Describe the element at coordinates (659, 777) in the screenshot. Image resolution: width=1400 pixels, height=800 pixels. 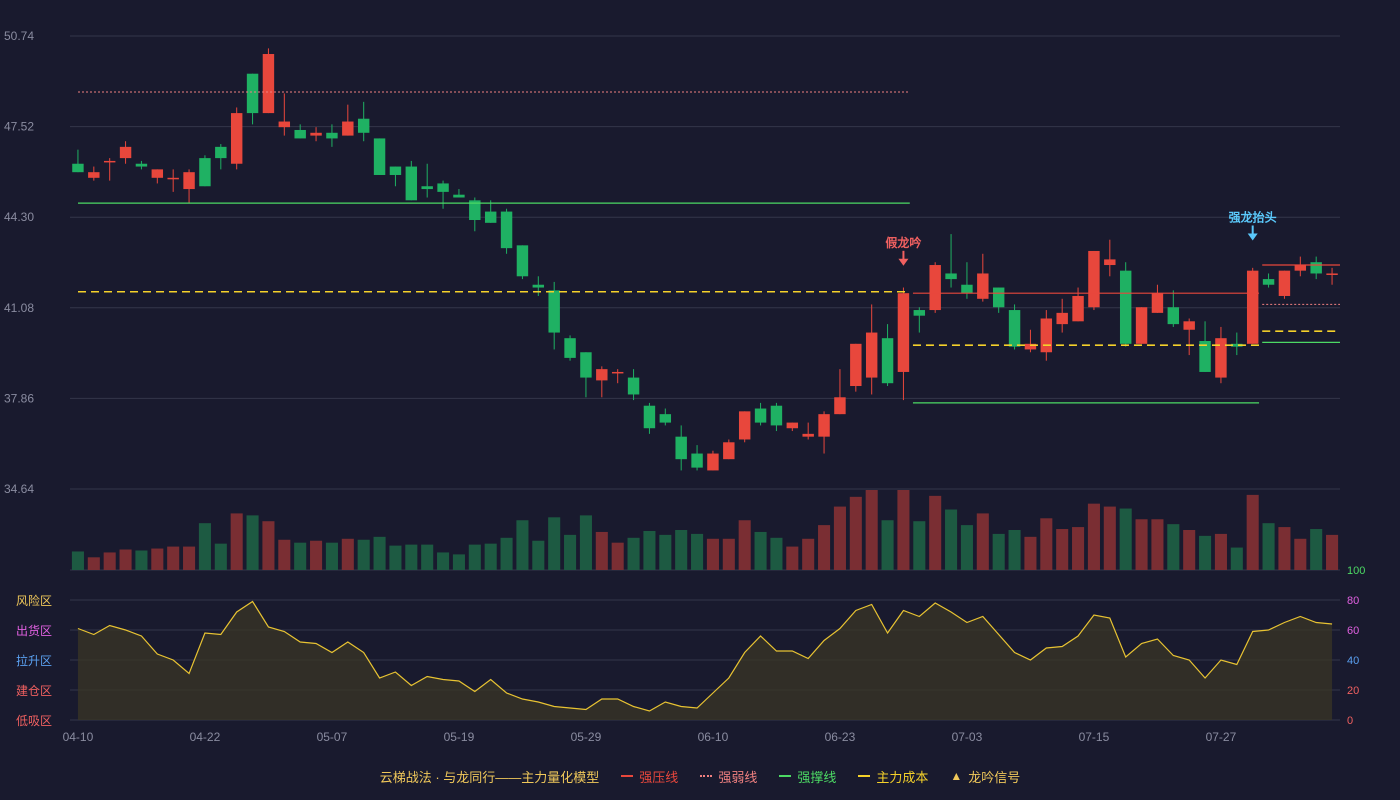
I see `legend-label: 强压线` at that location.